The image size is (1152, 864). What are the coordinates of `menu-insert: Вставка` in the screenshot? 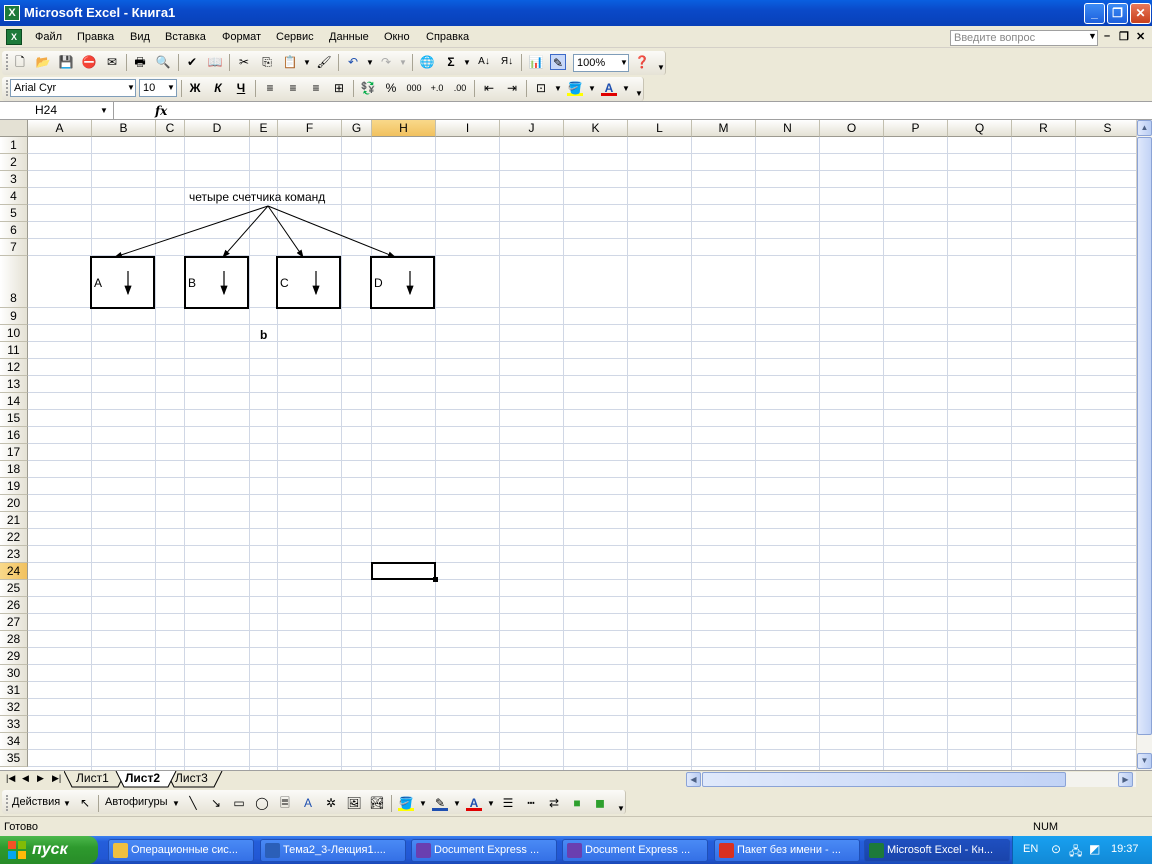 It's located at (185, 37).